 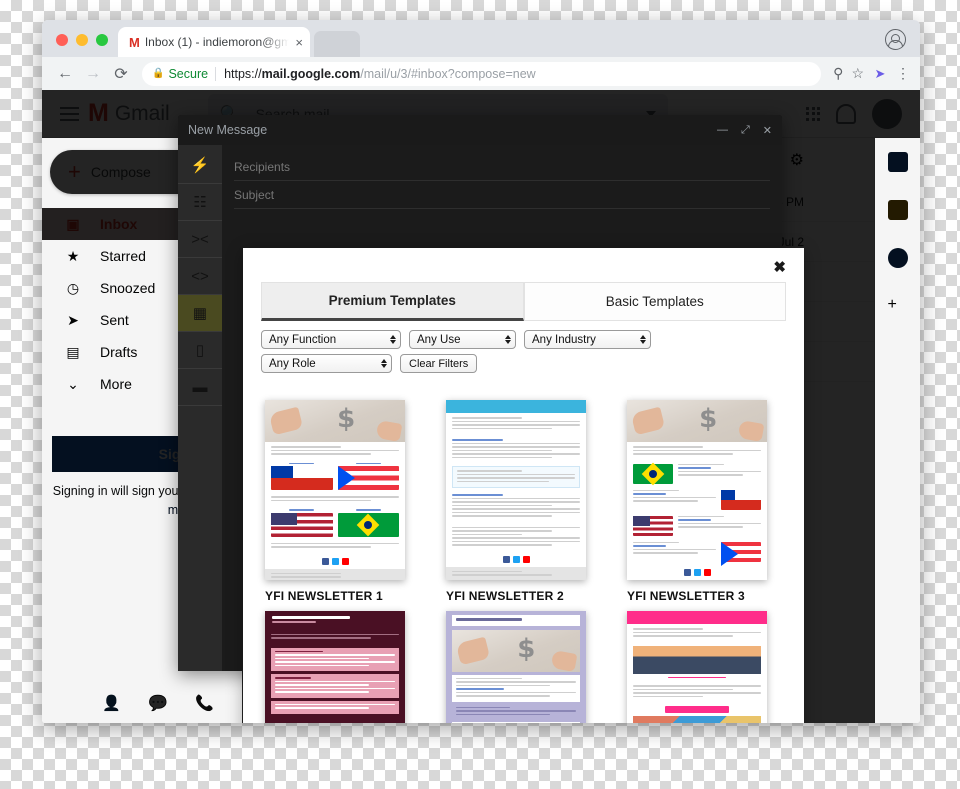 I want to click on maximize-window-button, so click(x=102, y=40).